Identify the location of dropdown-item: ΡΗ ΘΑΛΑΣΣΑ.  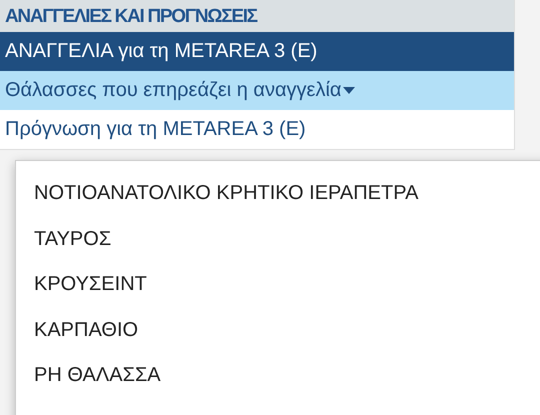
(278, 375).